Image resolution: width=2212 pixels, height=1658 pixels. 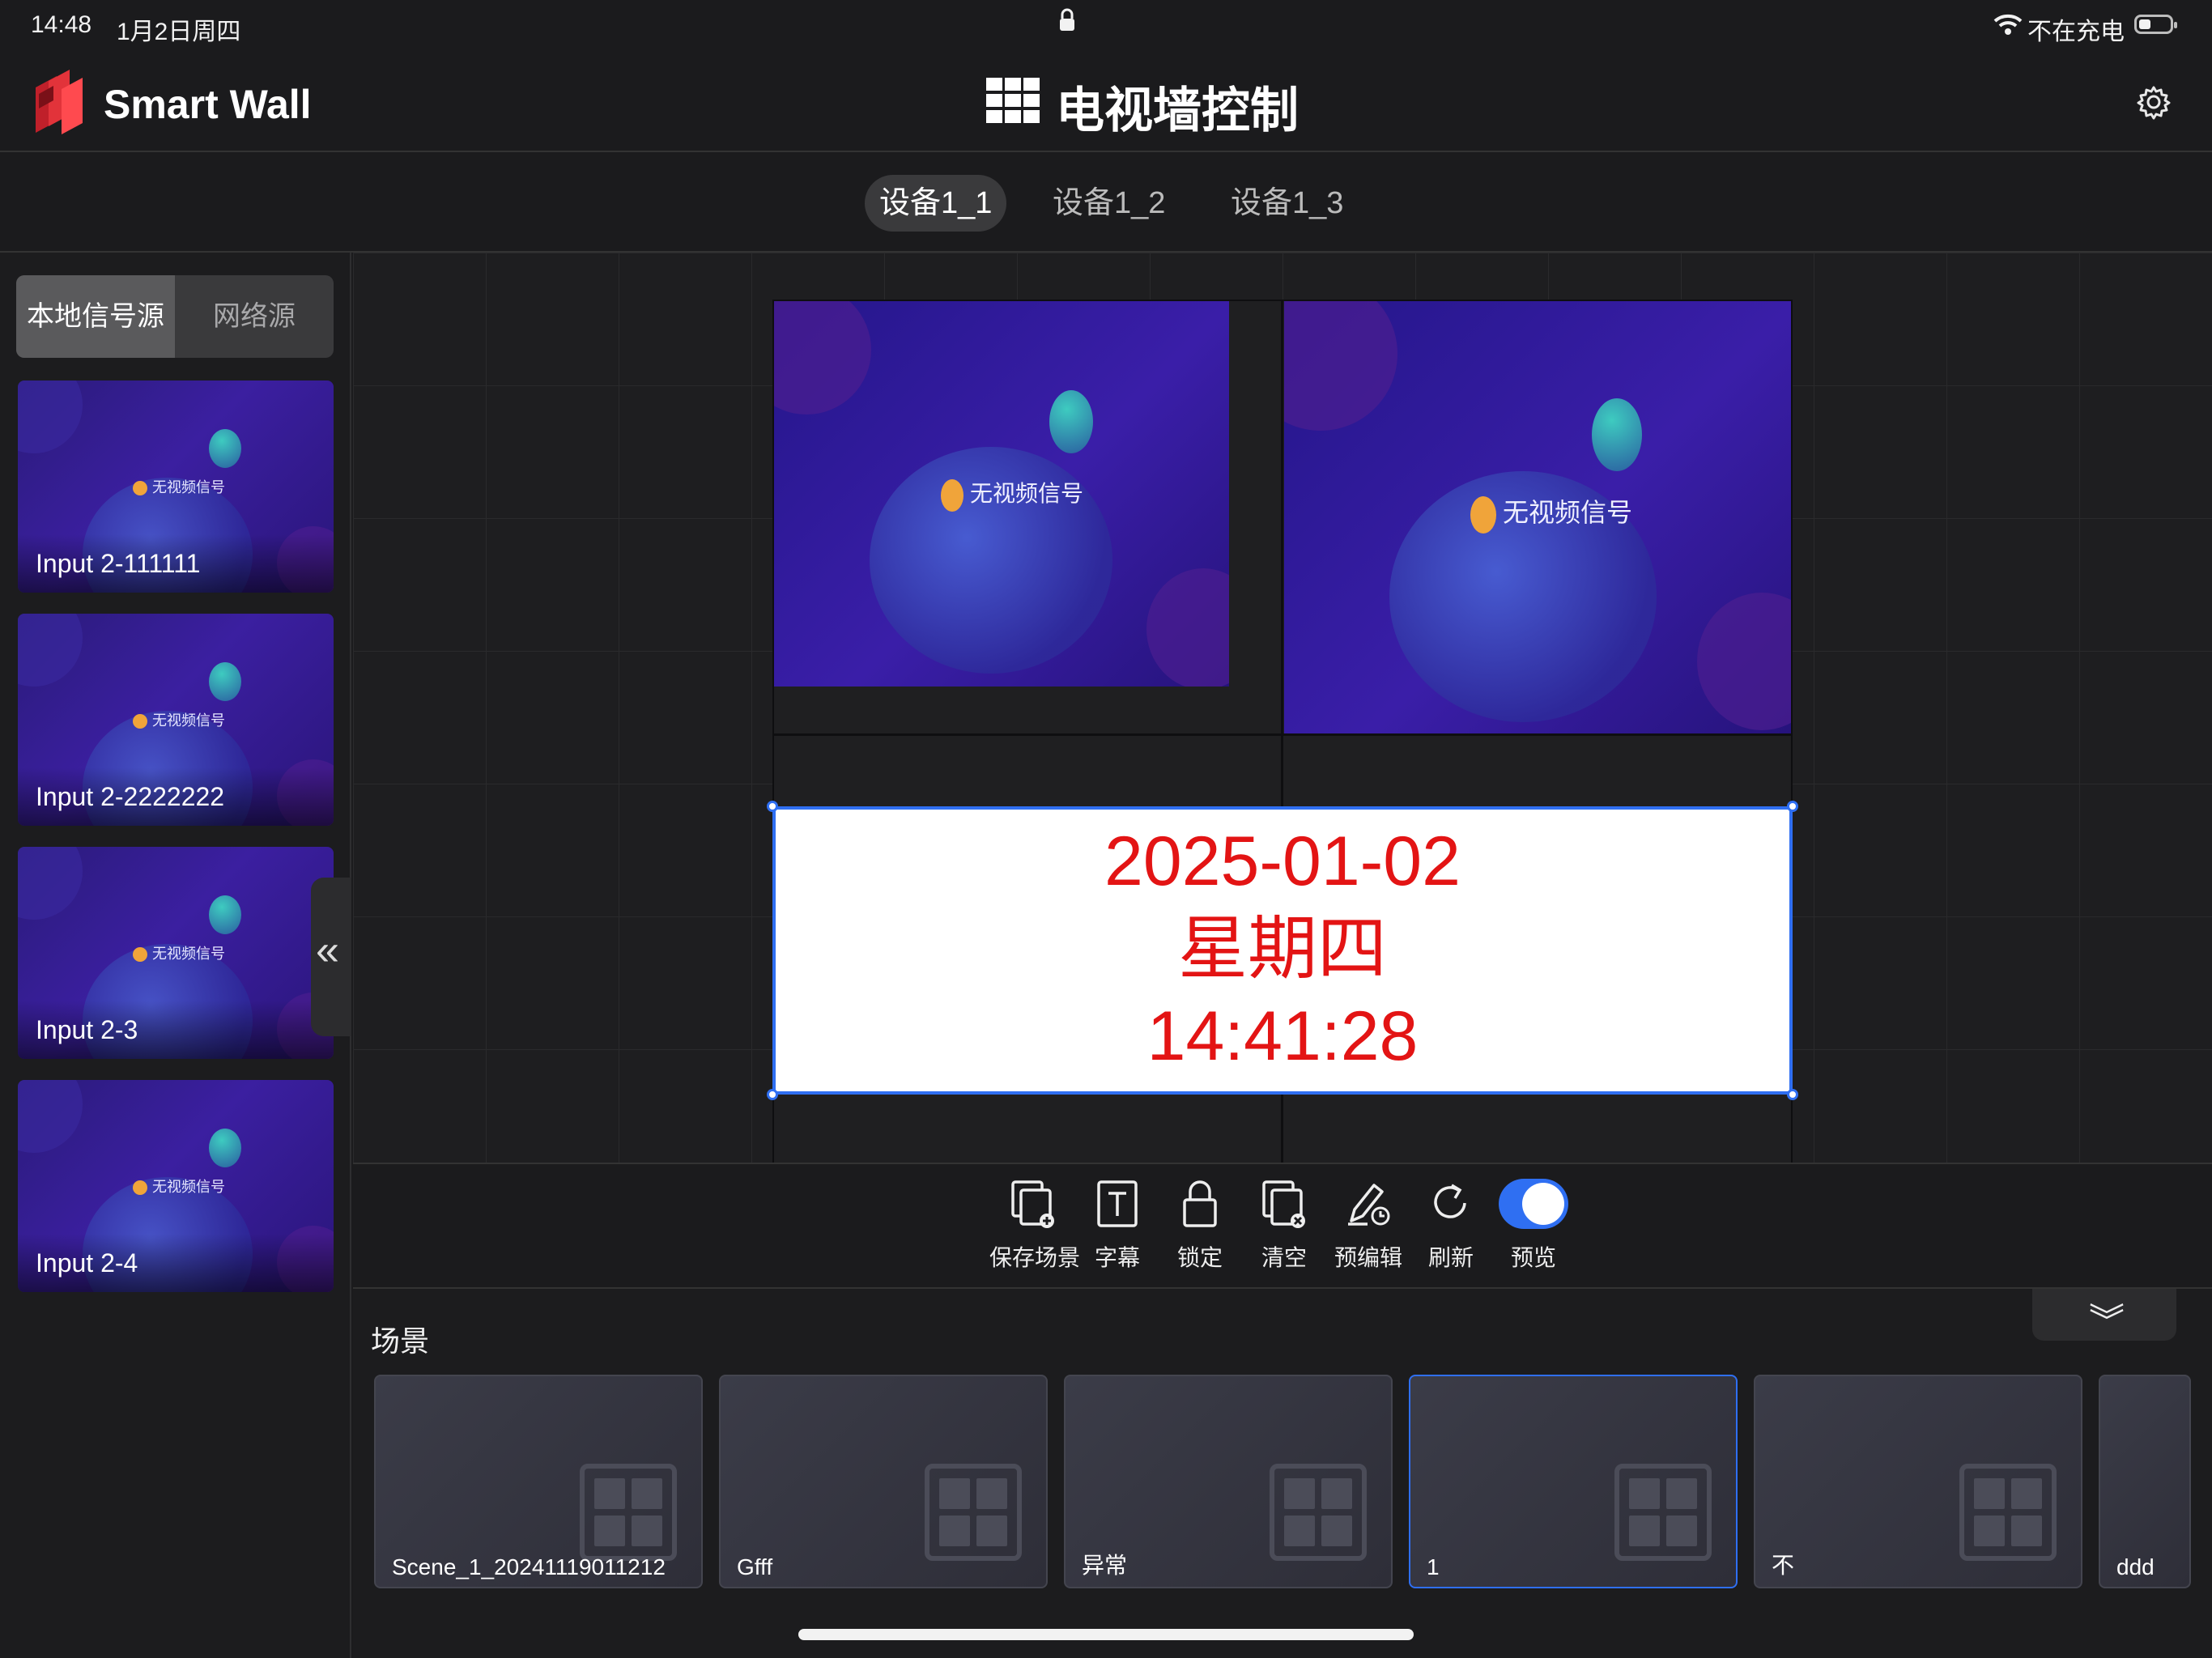 What do you see at coordinates (1918, 1481) in the screenshot?
I see `scene-card: 不` at bounding box center [1918, 1481].